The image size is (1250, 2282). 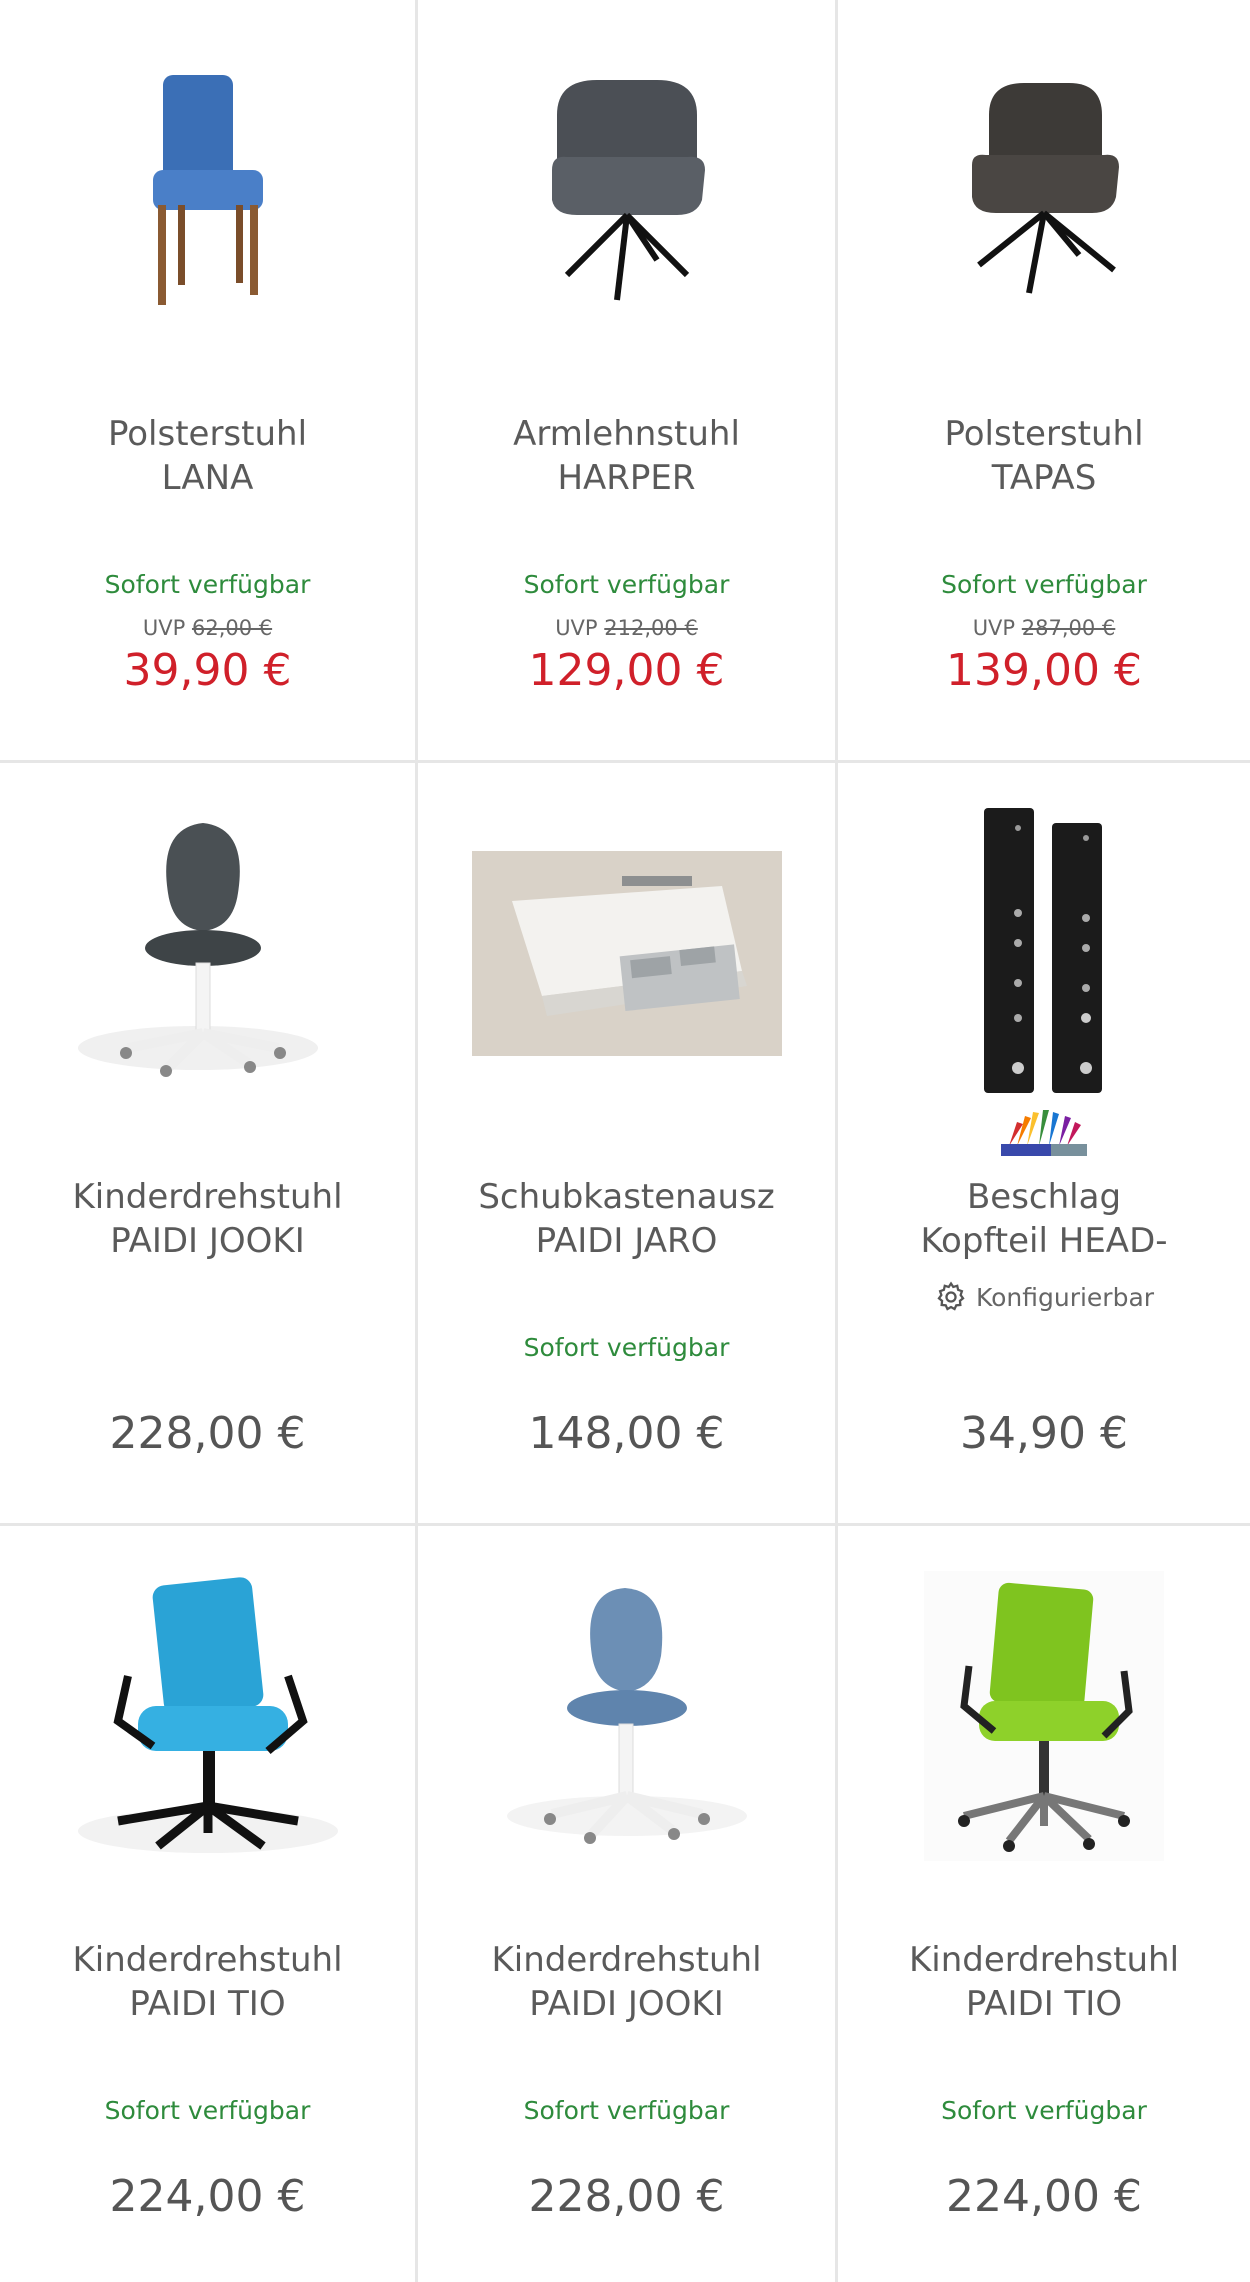 What do you see at coordinates (1068, 628) in the screenshot?
I see `uvp-old-price: 287,00 €` at bounding box center [1068, 628].